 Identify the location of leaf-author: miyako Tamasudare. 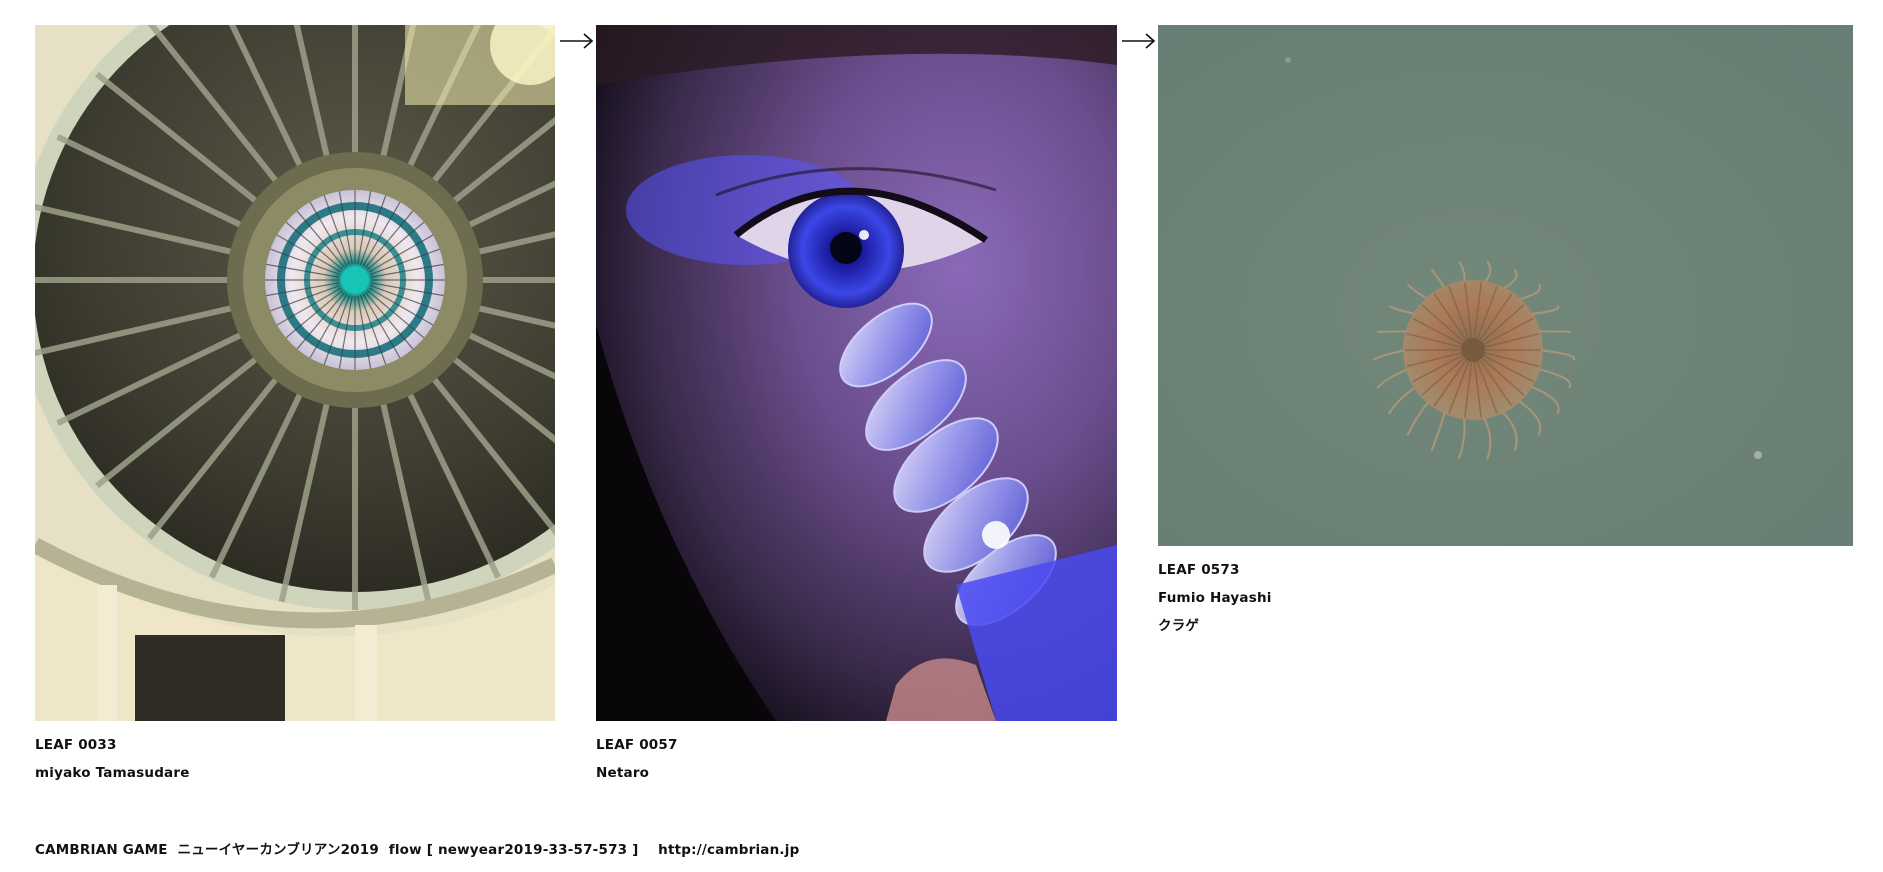
(295, 773).